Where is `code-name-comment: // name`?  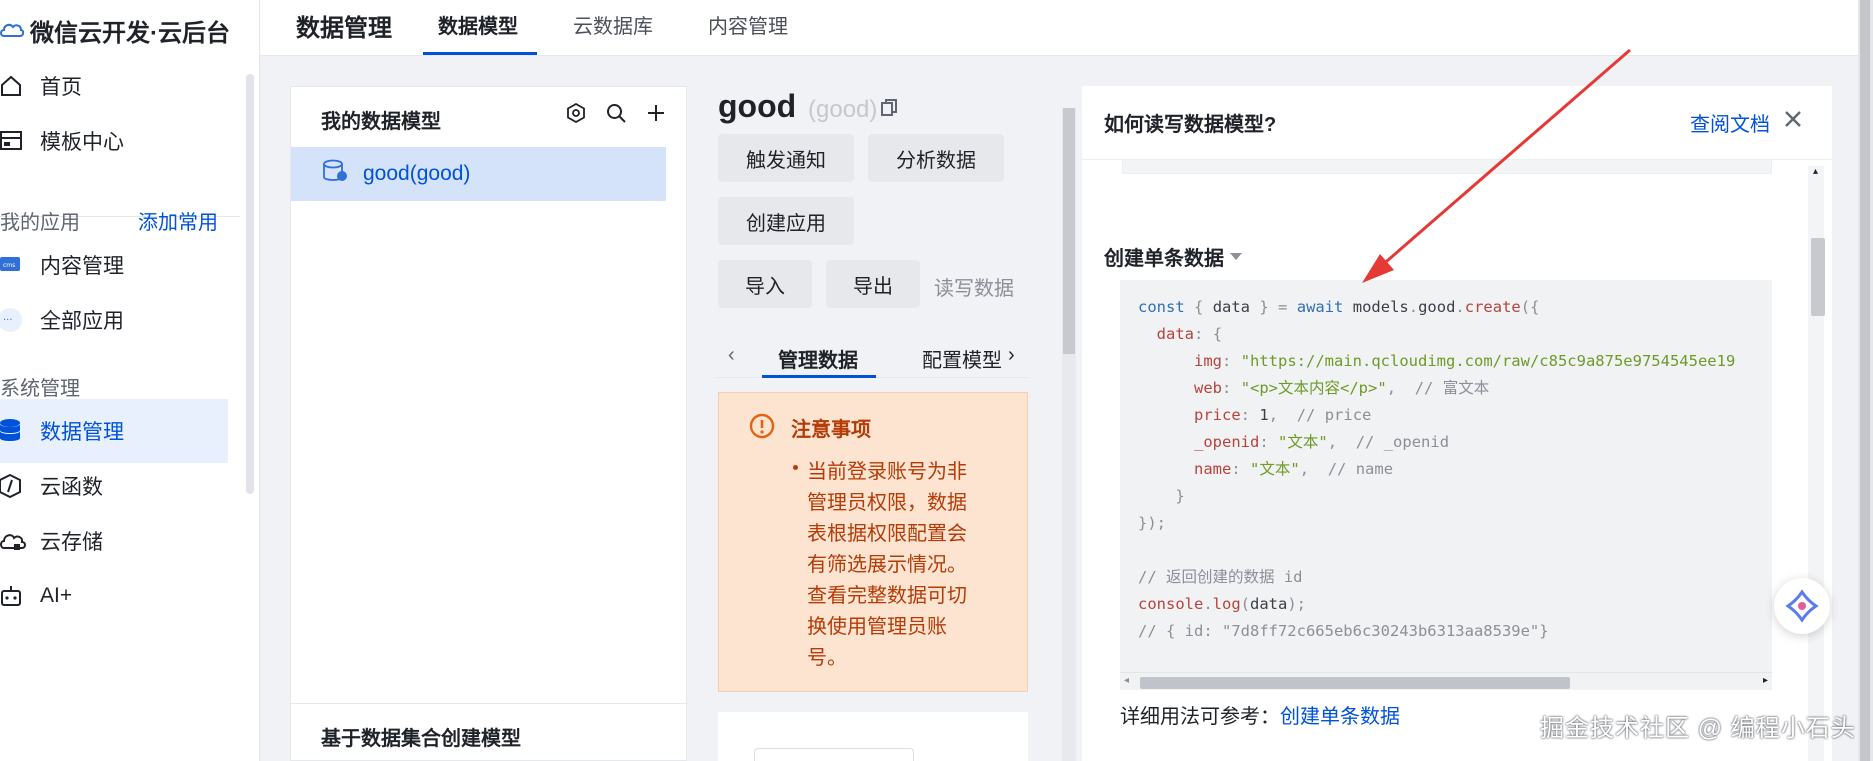
code-name-comment: // name is located at coordinates (1360, 469).